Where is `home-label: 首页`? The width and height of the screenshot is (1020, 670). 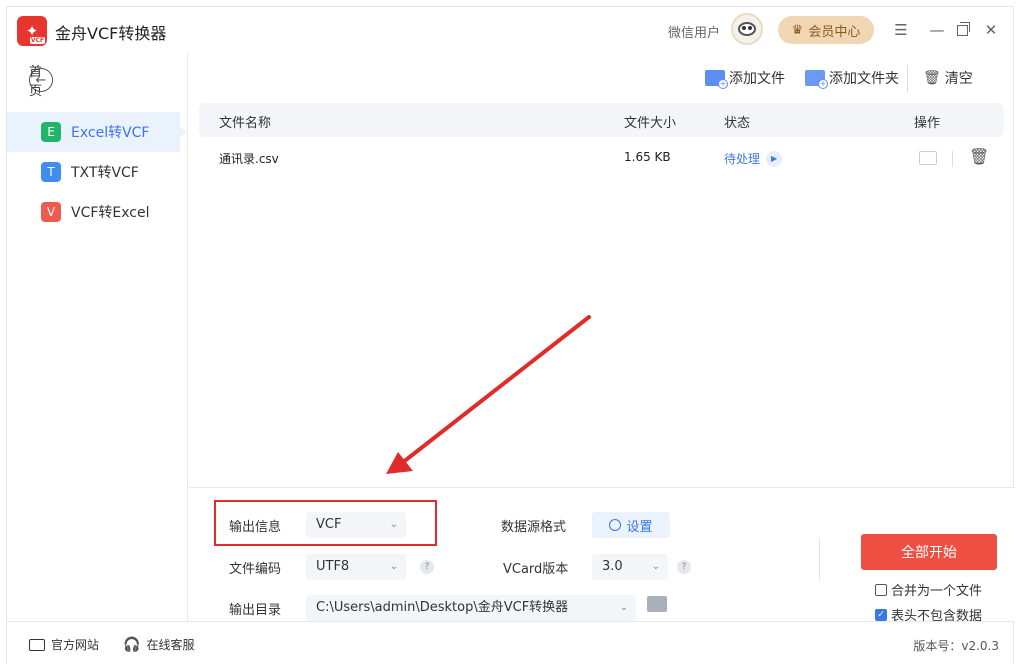 home-label: 首页 is located at coordinates (36, 82).